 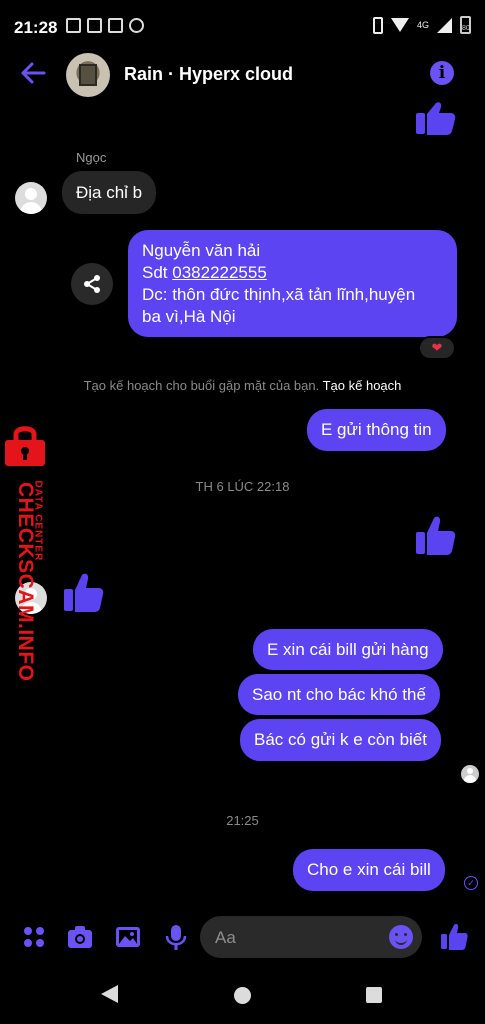 What do you see at coordinates (401, 937) in the screenshot?
I see `emoji-icon` at bounding box center [401, 937].